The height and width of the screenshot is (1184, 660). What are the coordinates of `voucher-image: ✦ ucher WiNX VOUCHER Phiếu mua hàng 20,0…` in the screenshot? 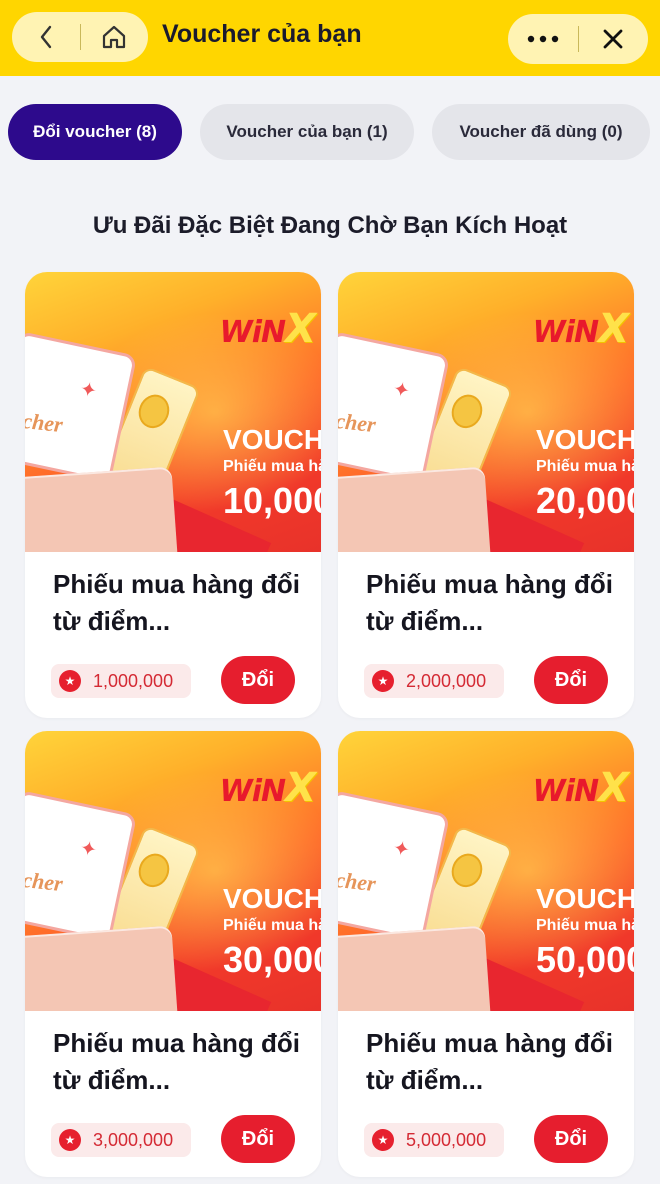 It's located at (486, 412).